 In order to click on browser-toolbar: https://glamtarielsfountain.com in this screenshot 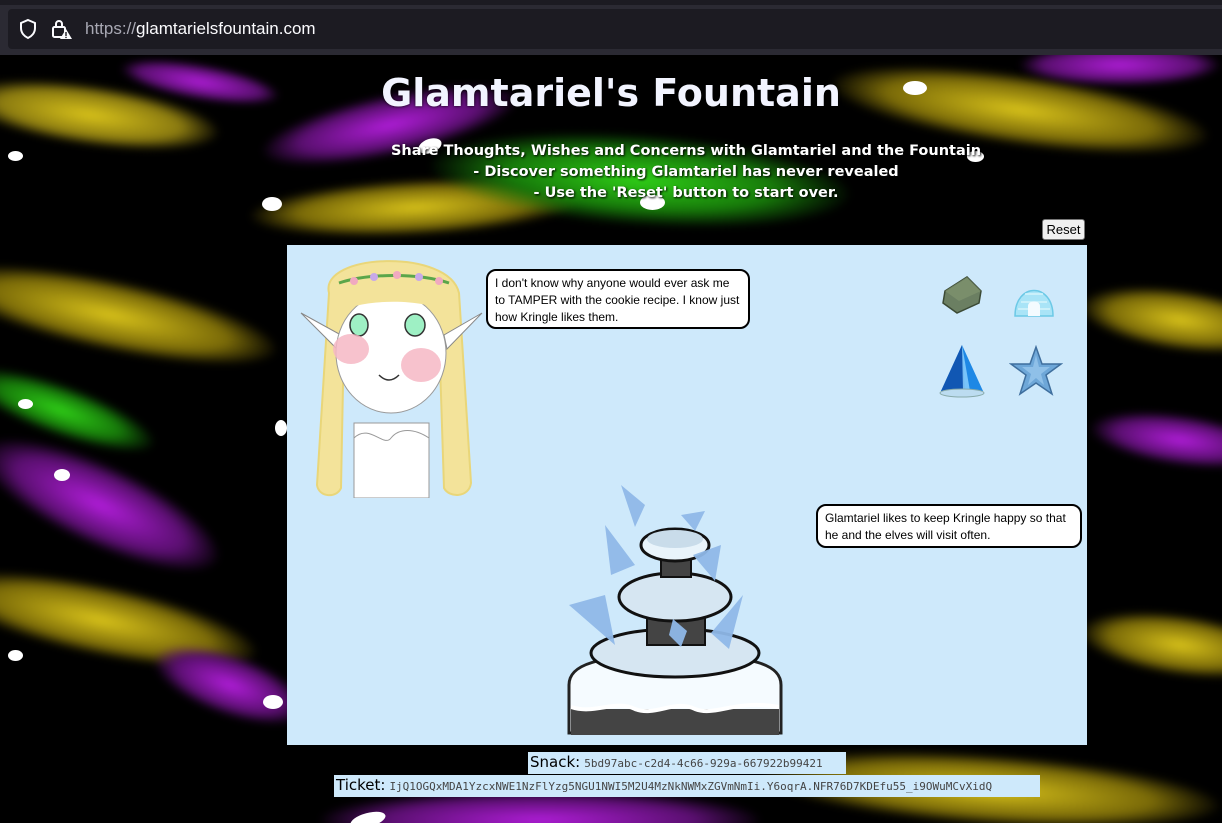, I will do `click(611, 27)`.